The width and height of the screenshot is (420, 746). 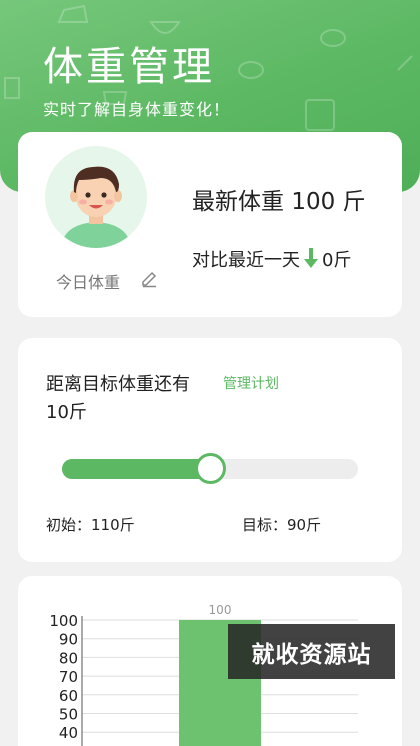 I want to click on start-weight-label: 初始：110斤, so click(x=90, y=525).